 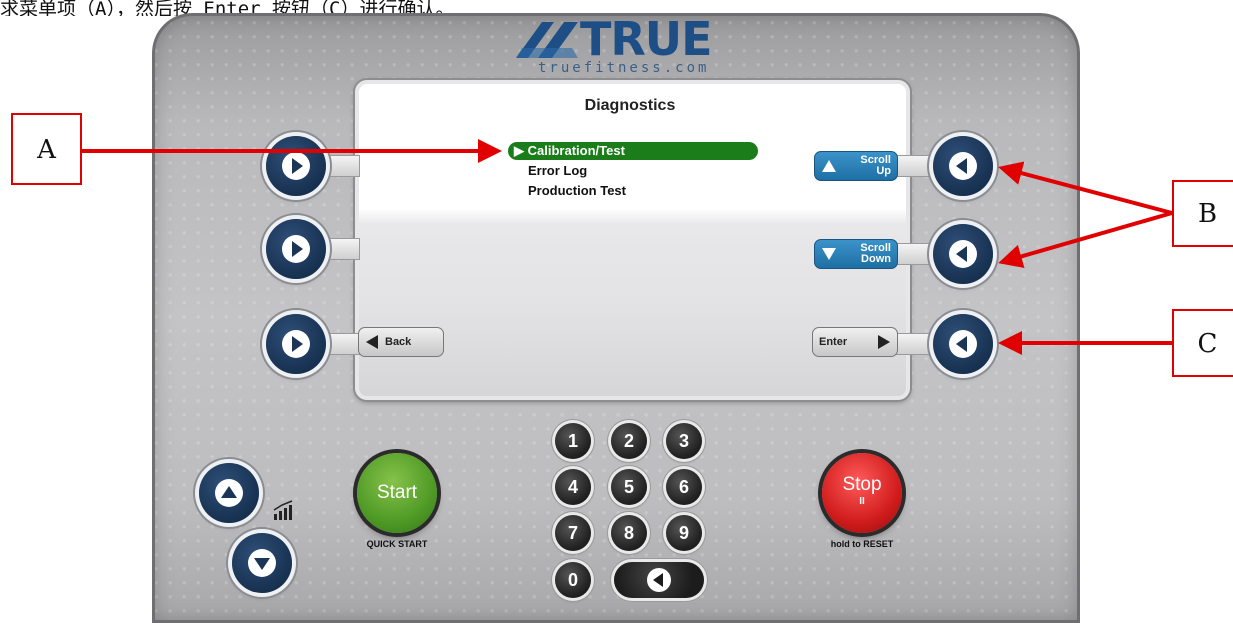 What do you see at coordinates (46, 149) in the screenshot?
I see `callout-a-label: A` at bounding box center [46, 149].